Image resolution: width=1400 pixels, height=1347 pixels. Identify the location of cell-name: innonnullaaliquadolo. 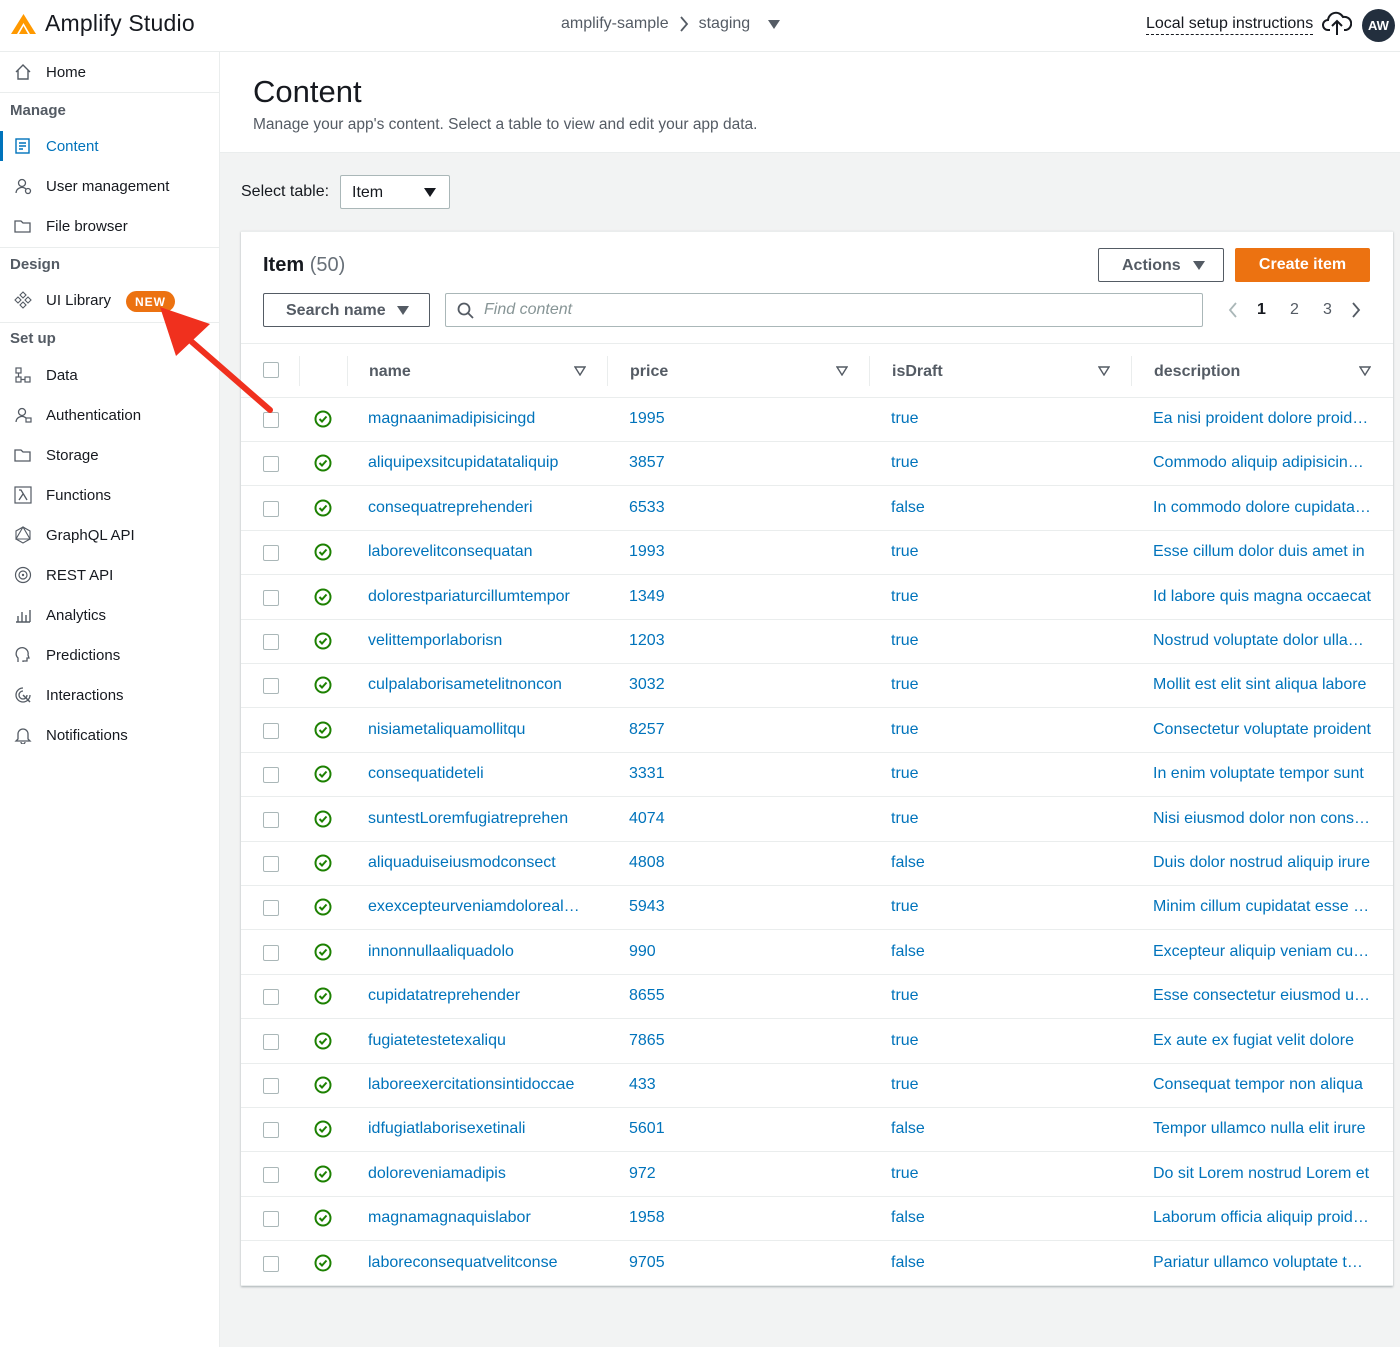
(474, 952).